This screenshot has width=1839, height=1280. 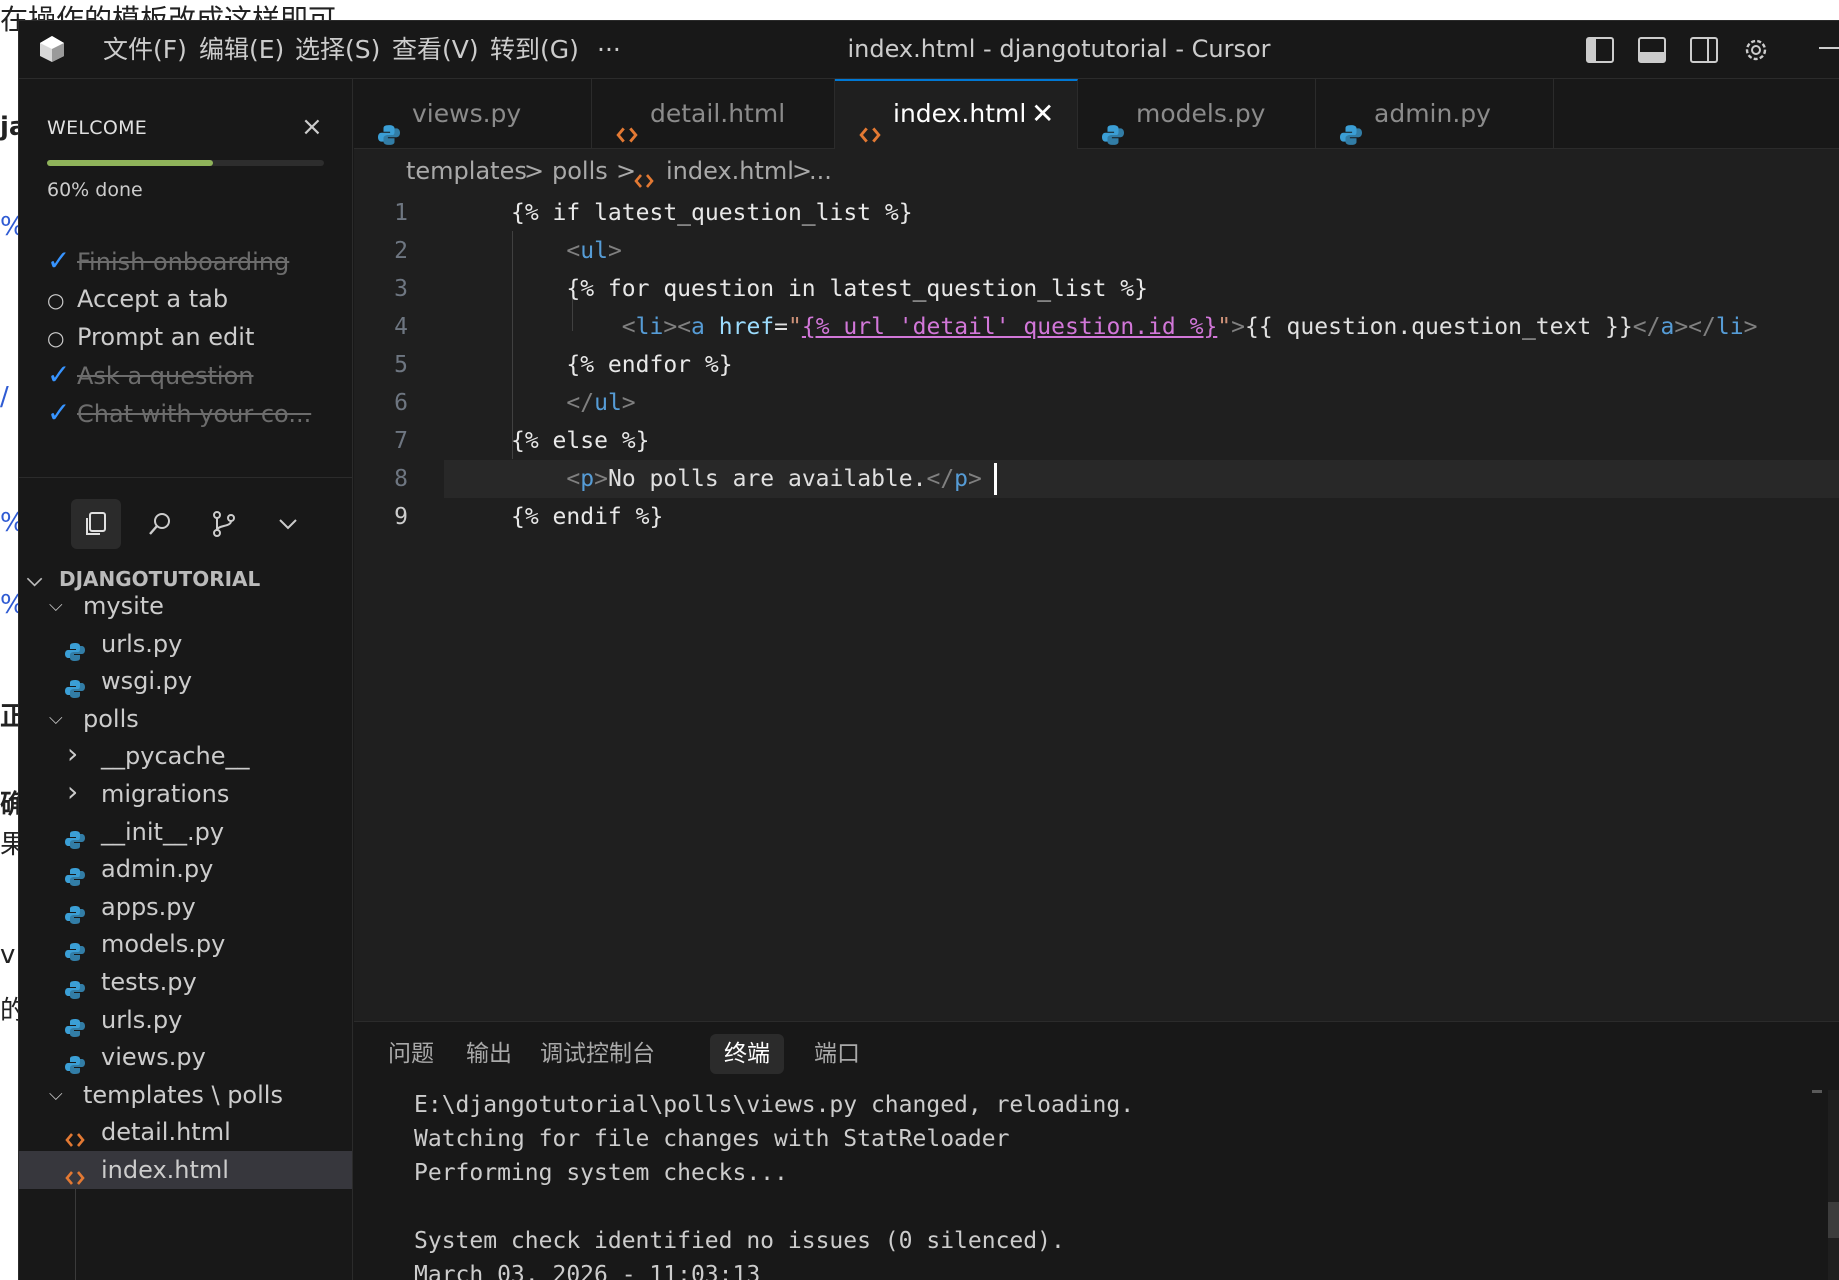 I want to click on editor-tab: admin.py, so click(x=1435, y=114).